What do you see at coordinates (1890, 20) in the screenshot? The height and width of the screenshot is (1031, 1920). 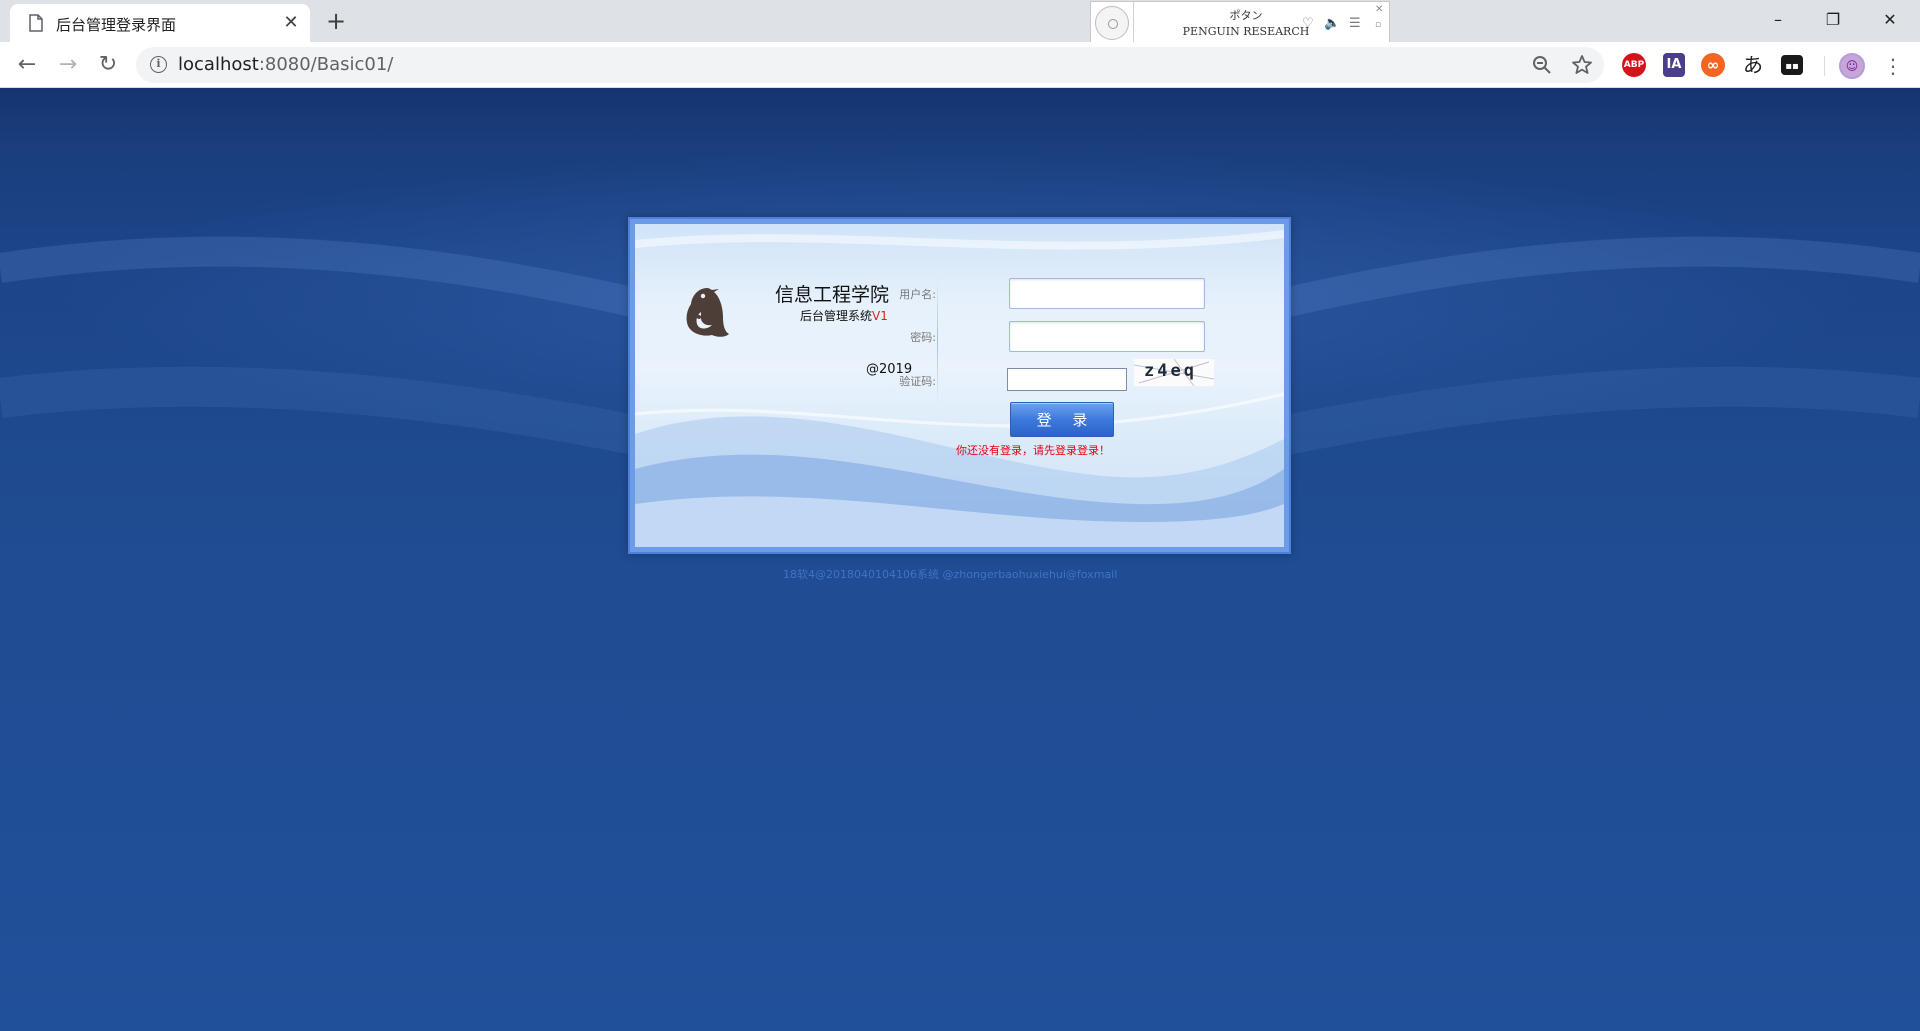 I see `close-window-button: ✕` at bounding box center [1890, 20].